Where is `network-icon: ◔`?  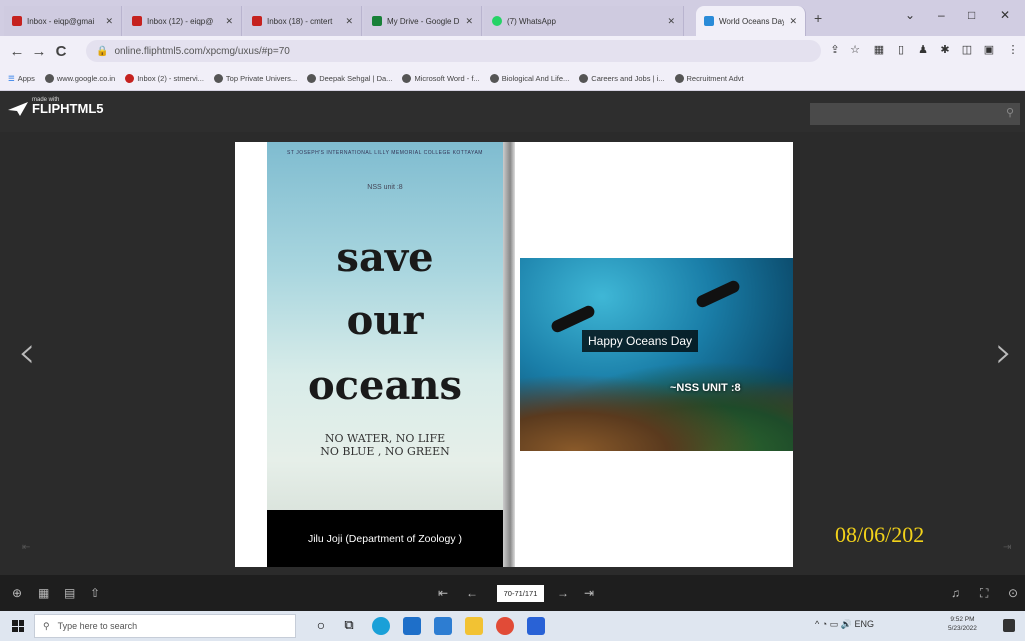 network-icon: ◔ is located at coordinates (824, 624).